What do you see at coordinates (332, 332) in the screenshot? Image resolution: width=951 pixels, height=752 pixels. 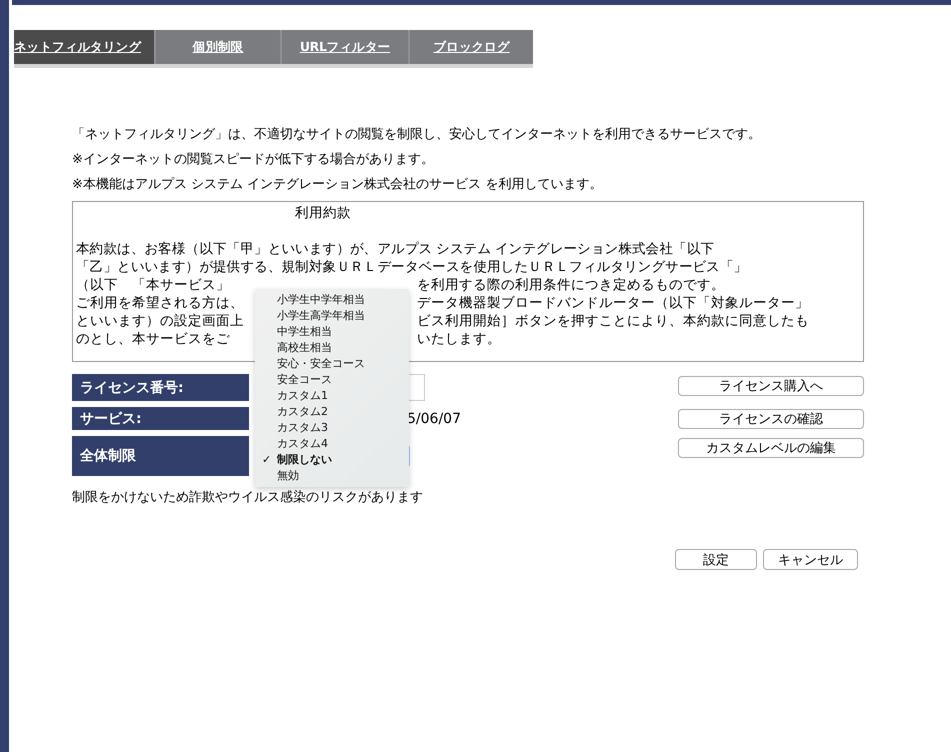 I see `menu-item: 中学生相当` at bounding box center [332, 332].